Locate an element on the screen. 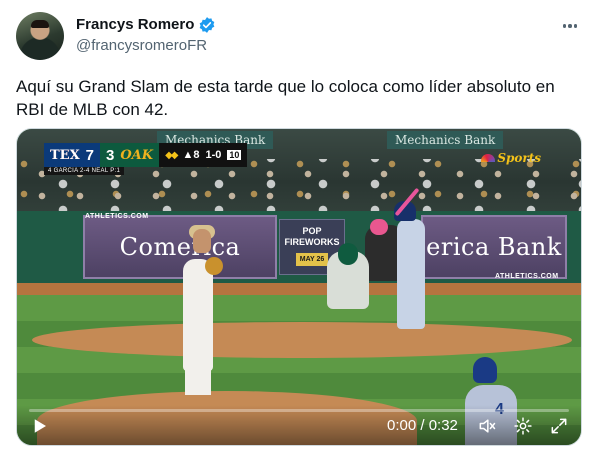 The width and height of the screenshot is (598, 460). runner-helmet is located at coordinates (485, 370).